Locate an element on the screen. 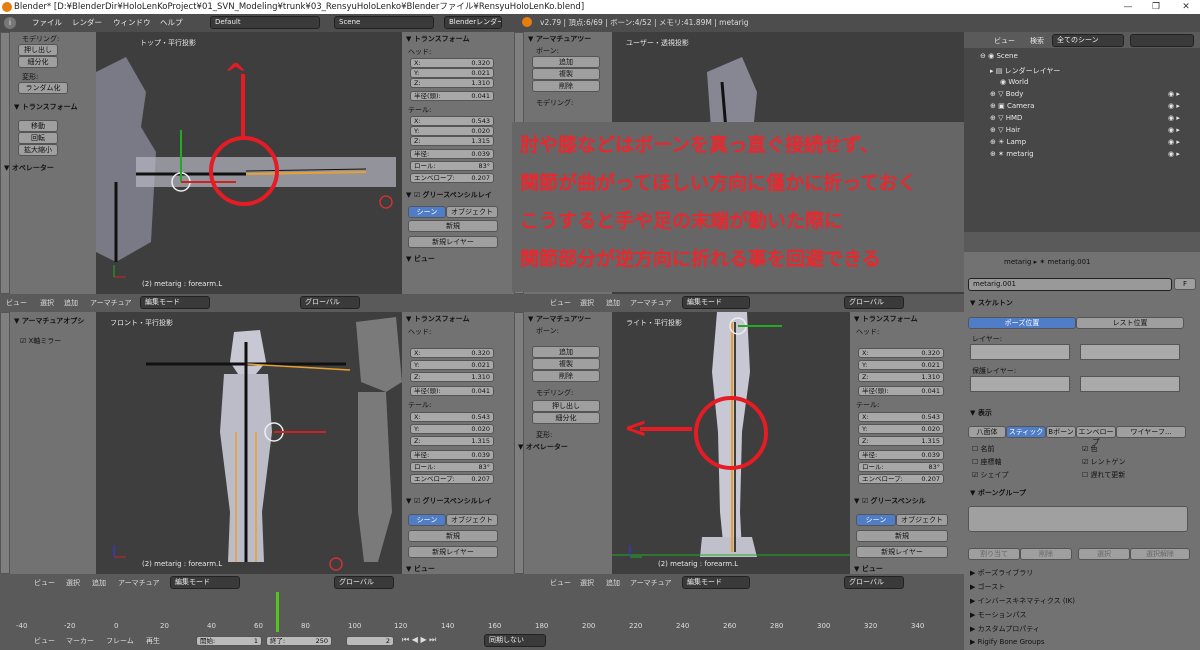  transform-header: ▼ トランスフォーム is located at coordinates (437, 39).